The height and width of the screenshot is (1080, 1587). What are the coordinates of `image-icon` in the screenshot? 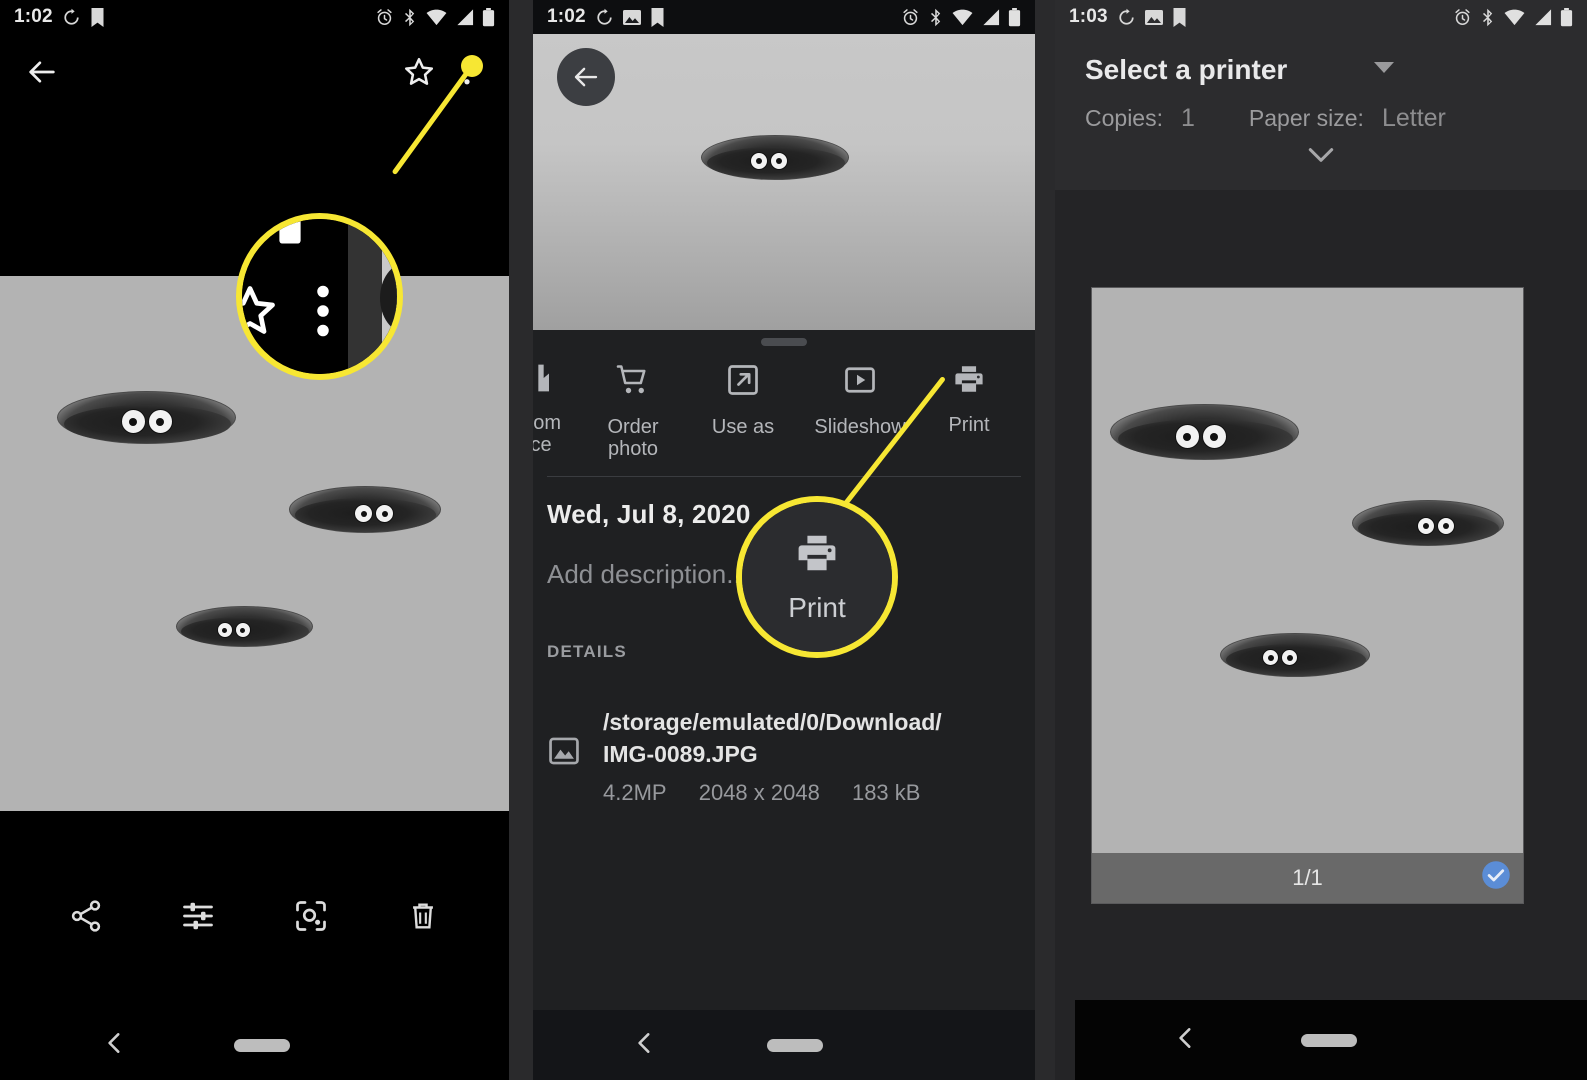 It's located at (631, 17).